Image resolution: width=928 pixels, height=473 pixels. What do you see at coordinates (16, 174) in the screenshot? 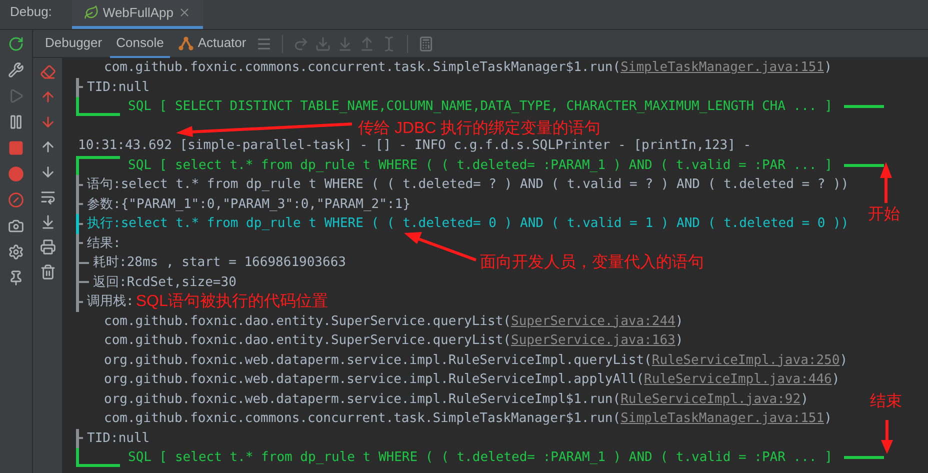
I see `breakpoints-icon` at bounding box center [16, 174].